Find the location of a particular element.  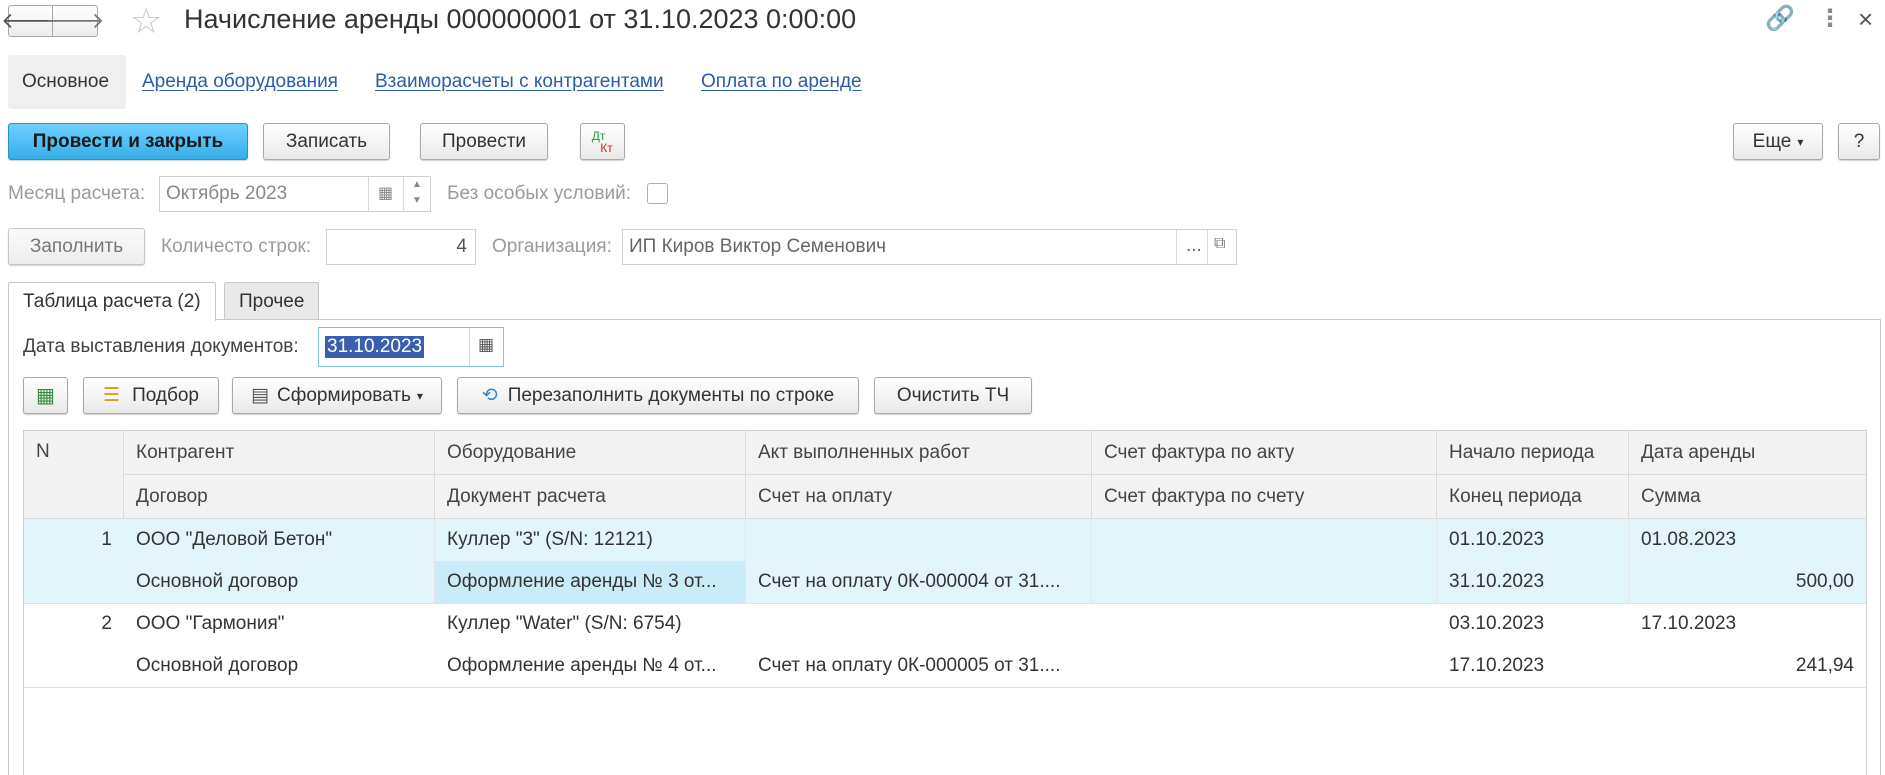

dt-kt-button: Дт Кт is located at coordinates (602, 141).